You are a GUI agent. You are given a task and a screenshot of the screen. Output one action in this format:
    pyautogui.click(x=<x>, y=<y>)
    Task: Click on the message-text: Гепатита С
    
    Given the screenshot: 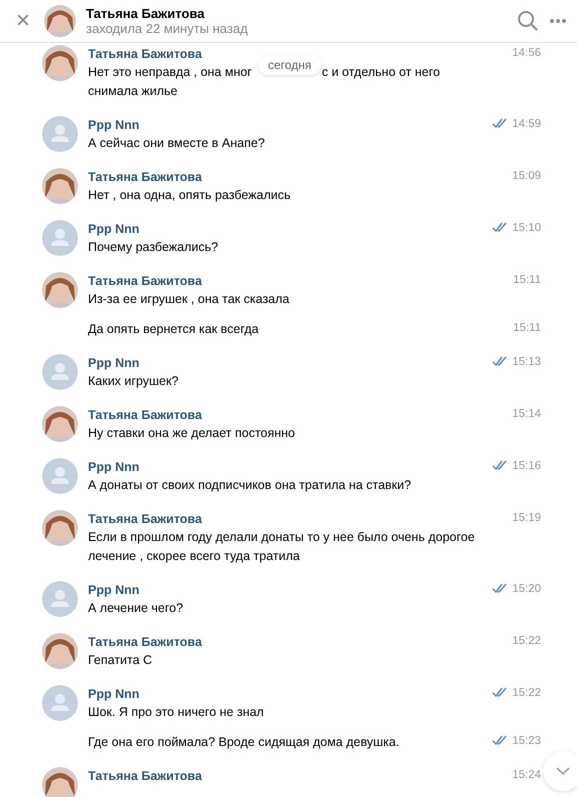 What is the action you would take?
    pyautogui.click(x=121, y=660)
    